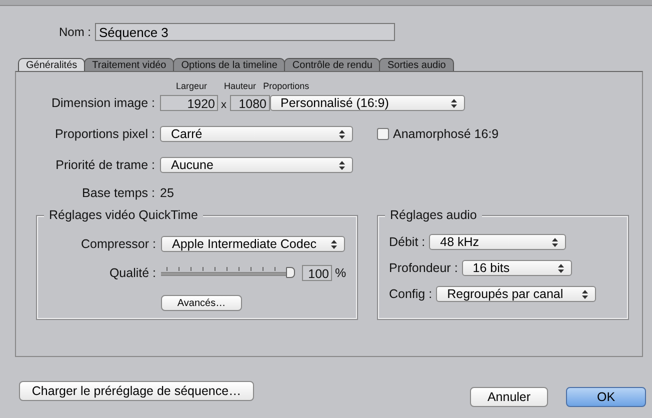 Image resolution: width=652 pixels, height=418 pixels. Describe the element at coordinates (410, 294) in the screenshot. I see `field-label: Config :` at that location.